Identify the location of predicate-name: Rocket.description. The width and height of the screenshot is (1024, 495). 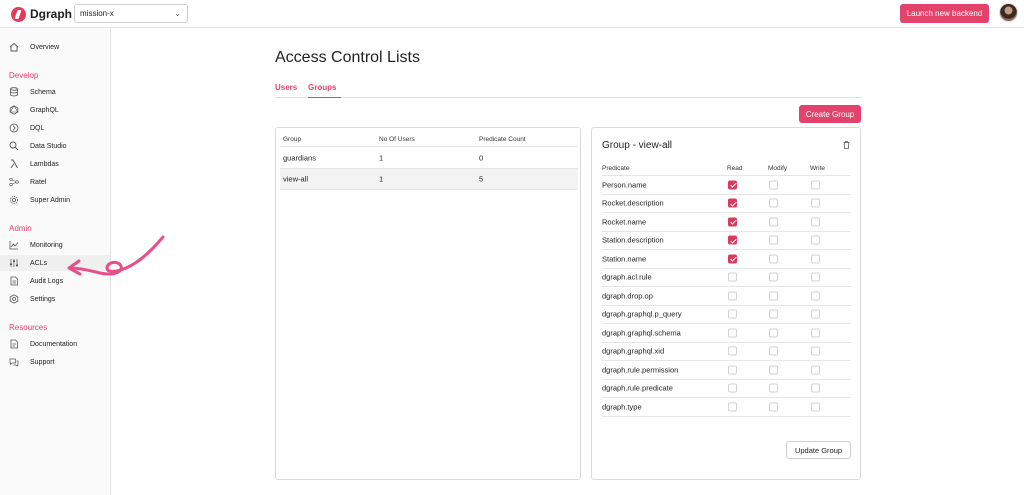
(633, 203).